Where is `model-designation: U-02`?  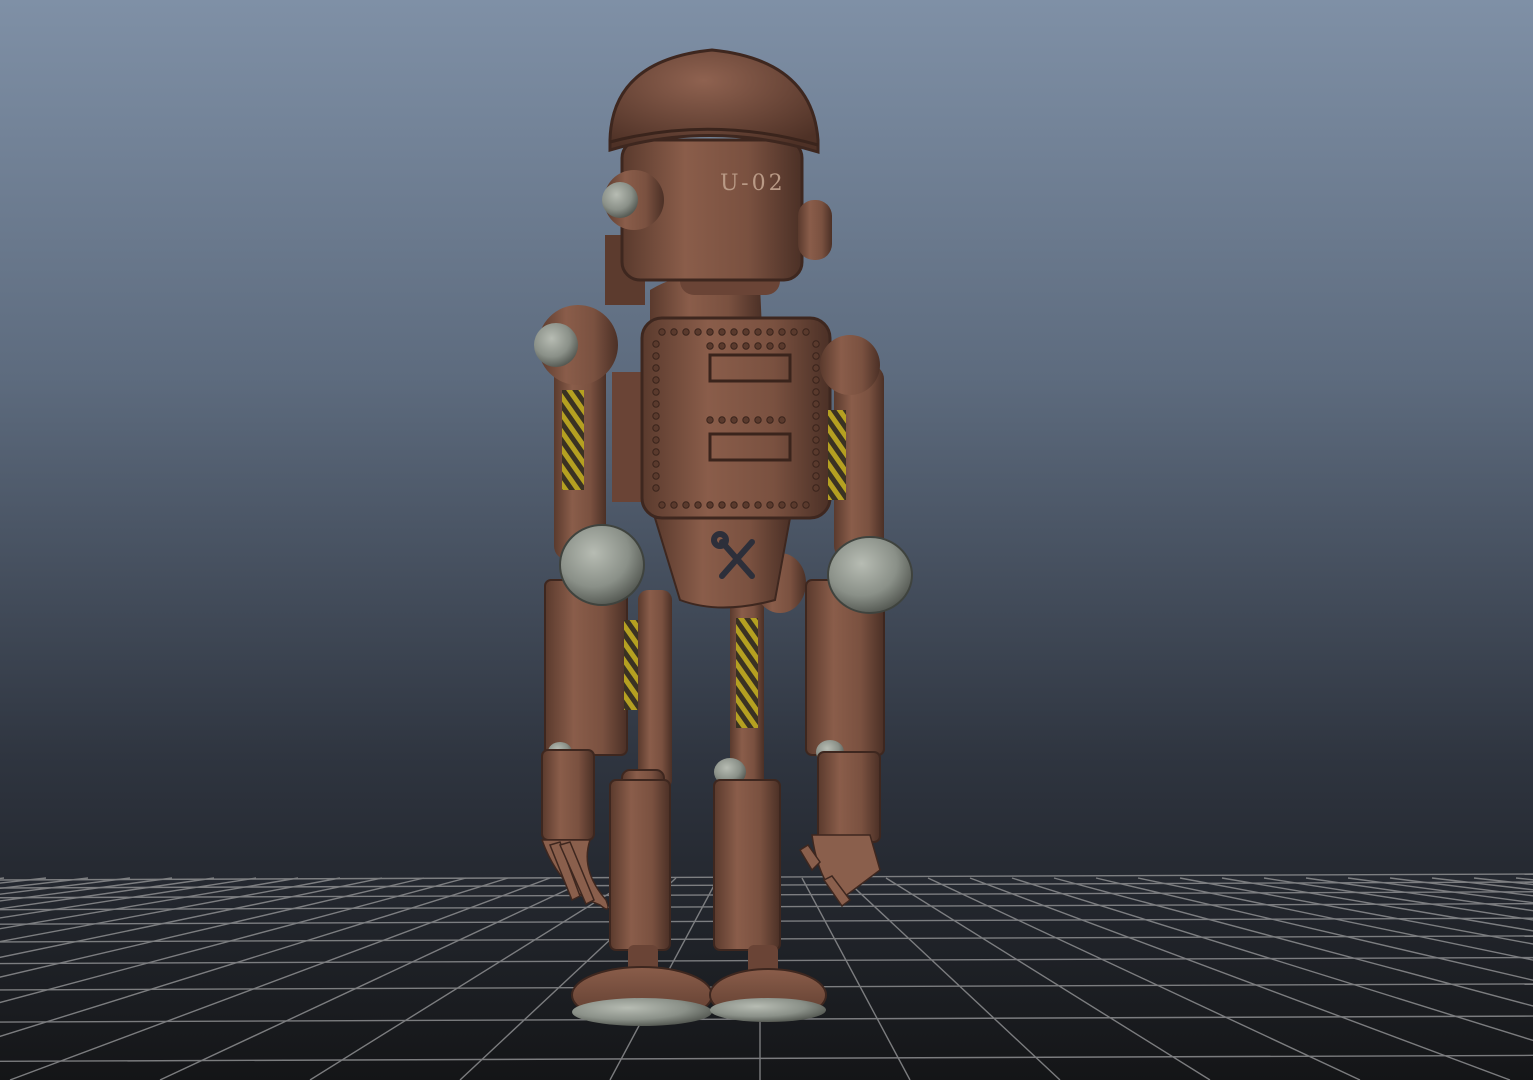
model-designation: U-02 is located at coordinates (753, 183).